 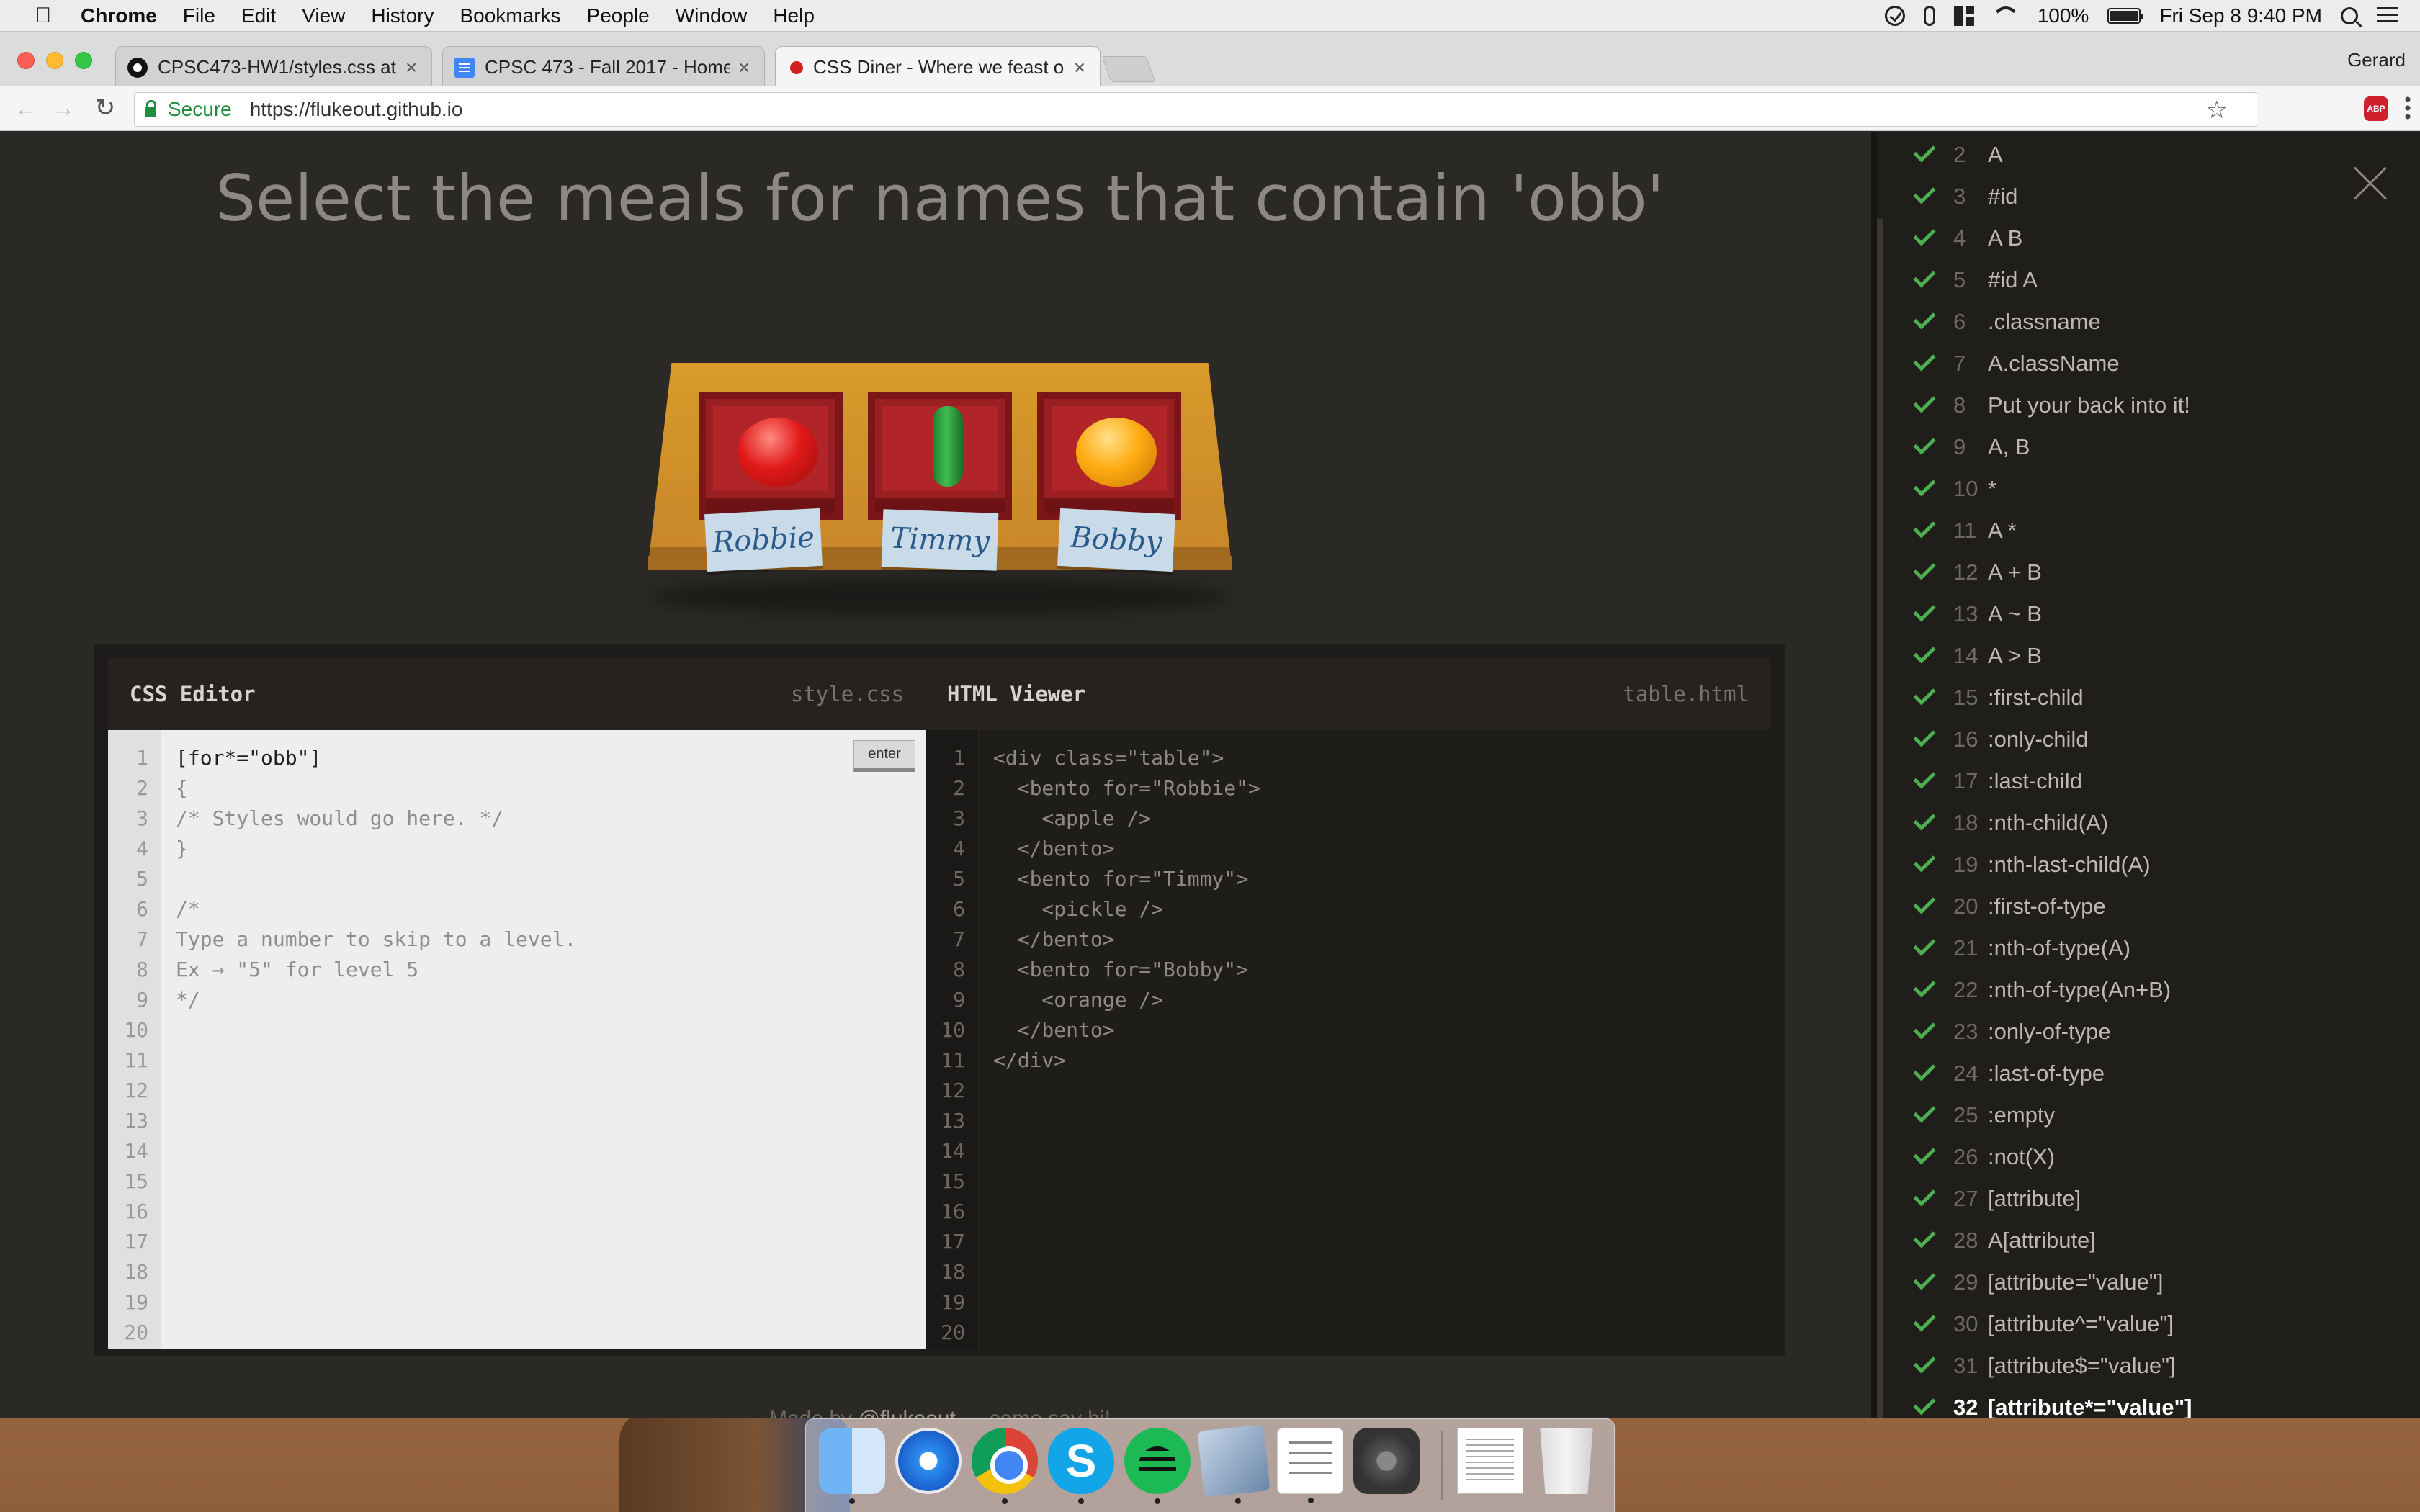 What do you see at coordinates (26, 108) in the screenshot?
I see `back-arrow-icon: ←` at bounding box center [26, 108].